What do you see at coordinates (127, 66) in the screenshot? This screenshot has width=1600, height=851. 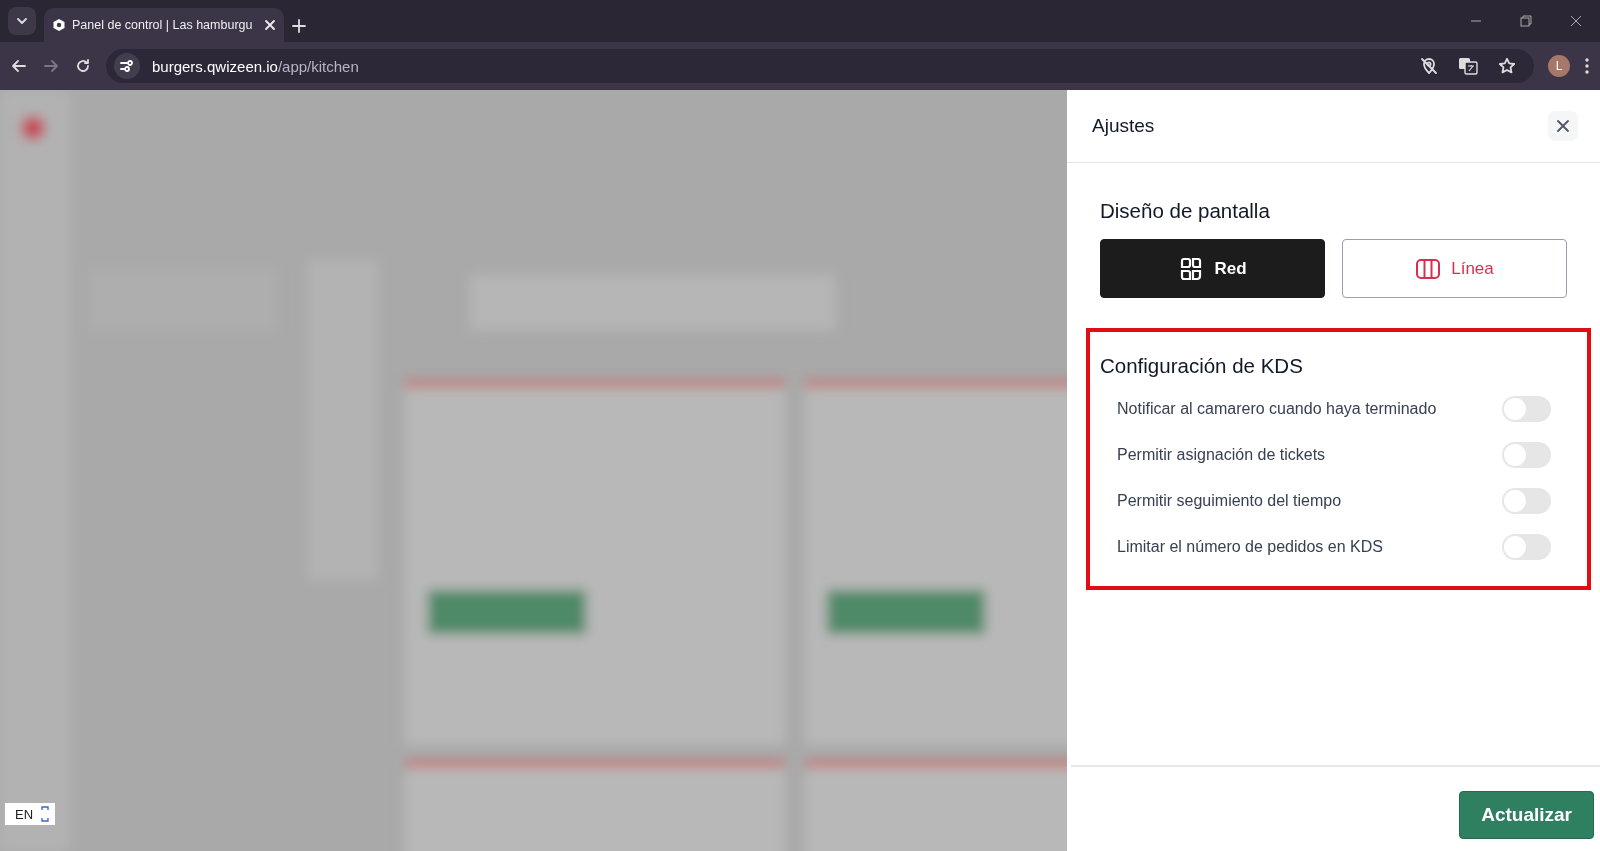 I see `site-settings-icon` at bounding box center [127, 66].